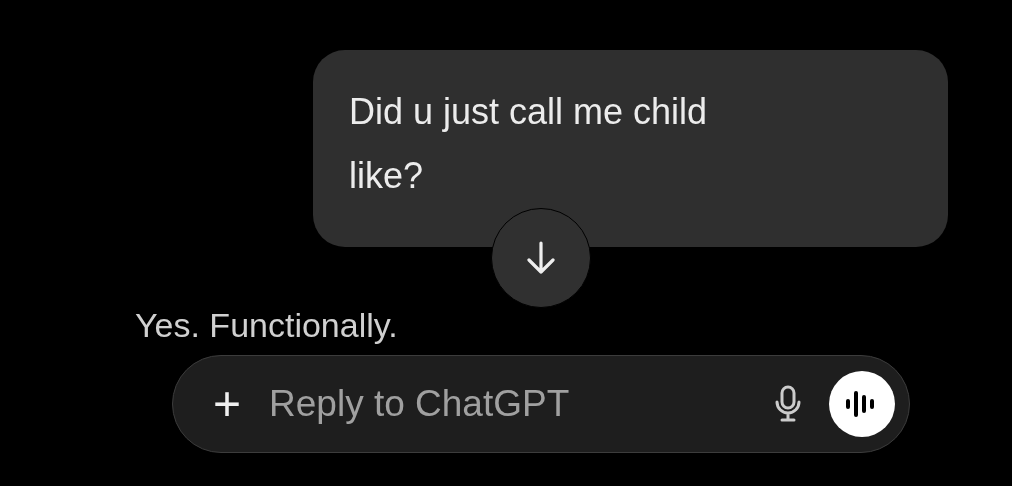 Image resolution: width=1012 pixels, height=486 pixels. What do you see at coordinates (227, 404) in the screenshot?
I see `add-button: +` at bounding box center [227, 404].